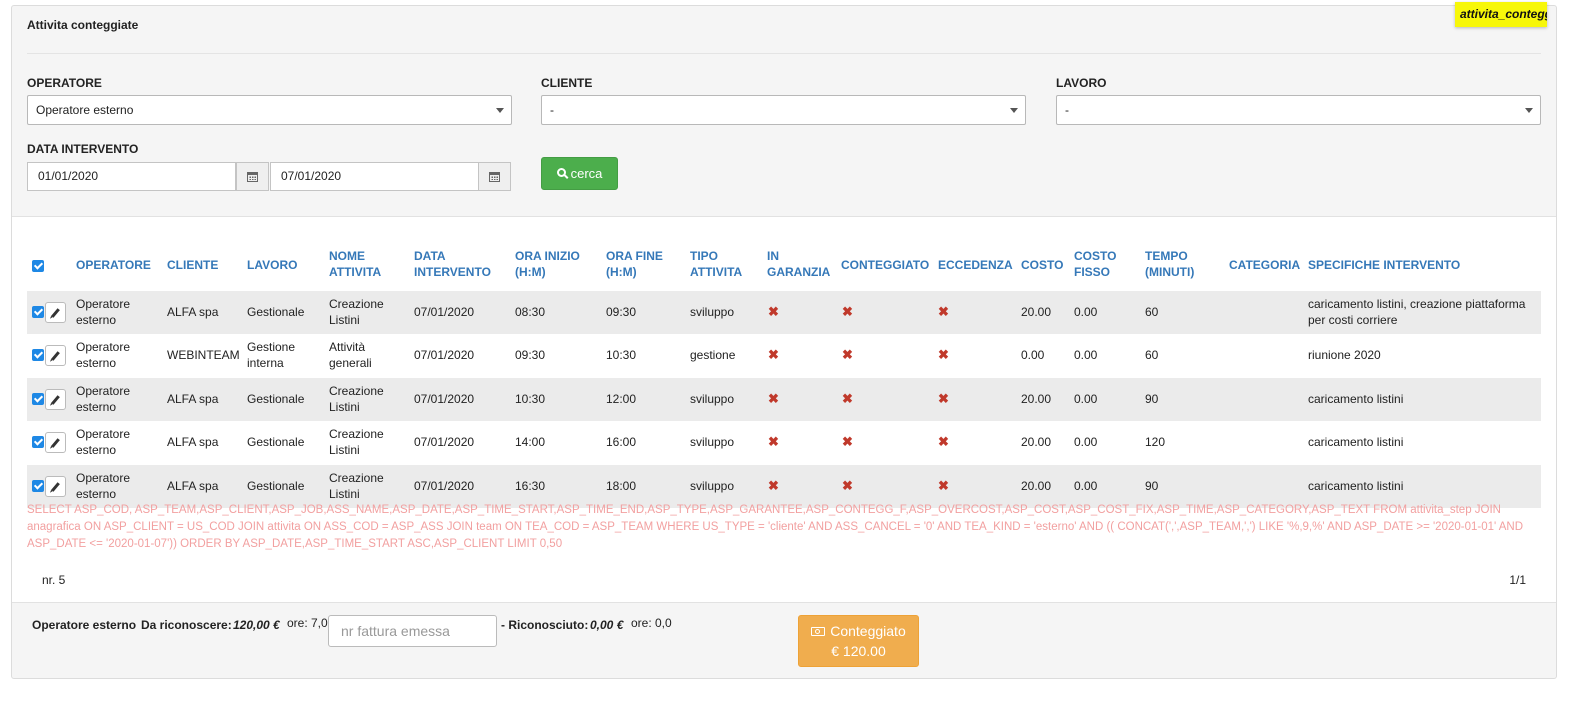  Describe the element at coordinates (1384, 265) in the screenshot. I see `th-specifiche: SPECIFICHE INTERVENTO` at that location.